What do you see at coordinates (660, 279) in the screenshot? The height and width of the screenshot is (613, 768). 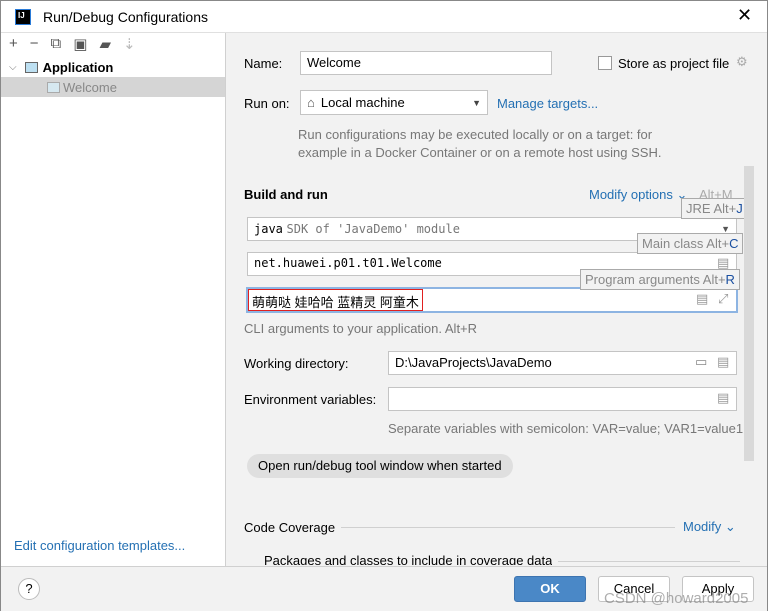 I see `tooltip-program-arguments: Program arguments Alt+R` at bounding box center [660, 279].